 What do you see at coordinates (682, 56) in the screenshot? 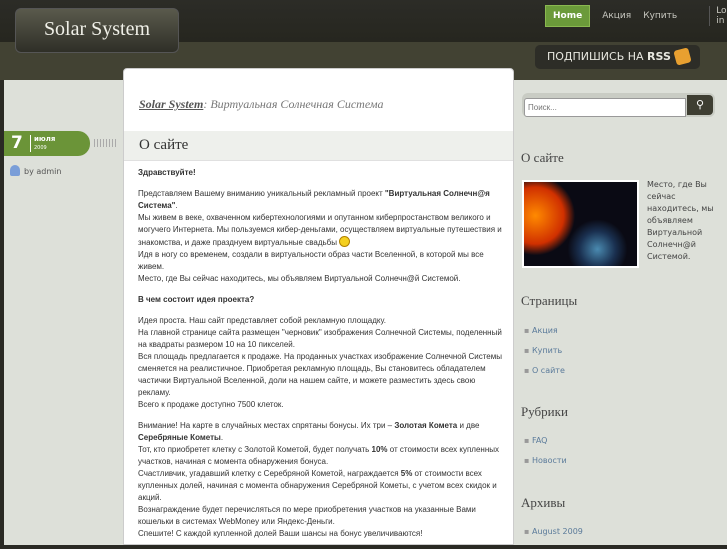
I see `rss-icon` at bounding box center [682, 56].